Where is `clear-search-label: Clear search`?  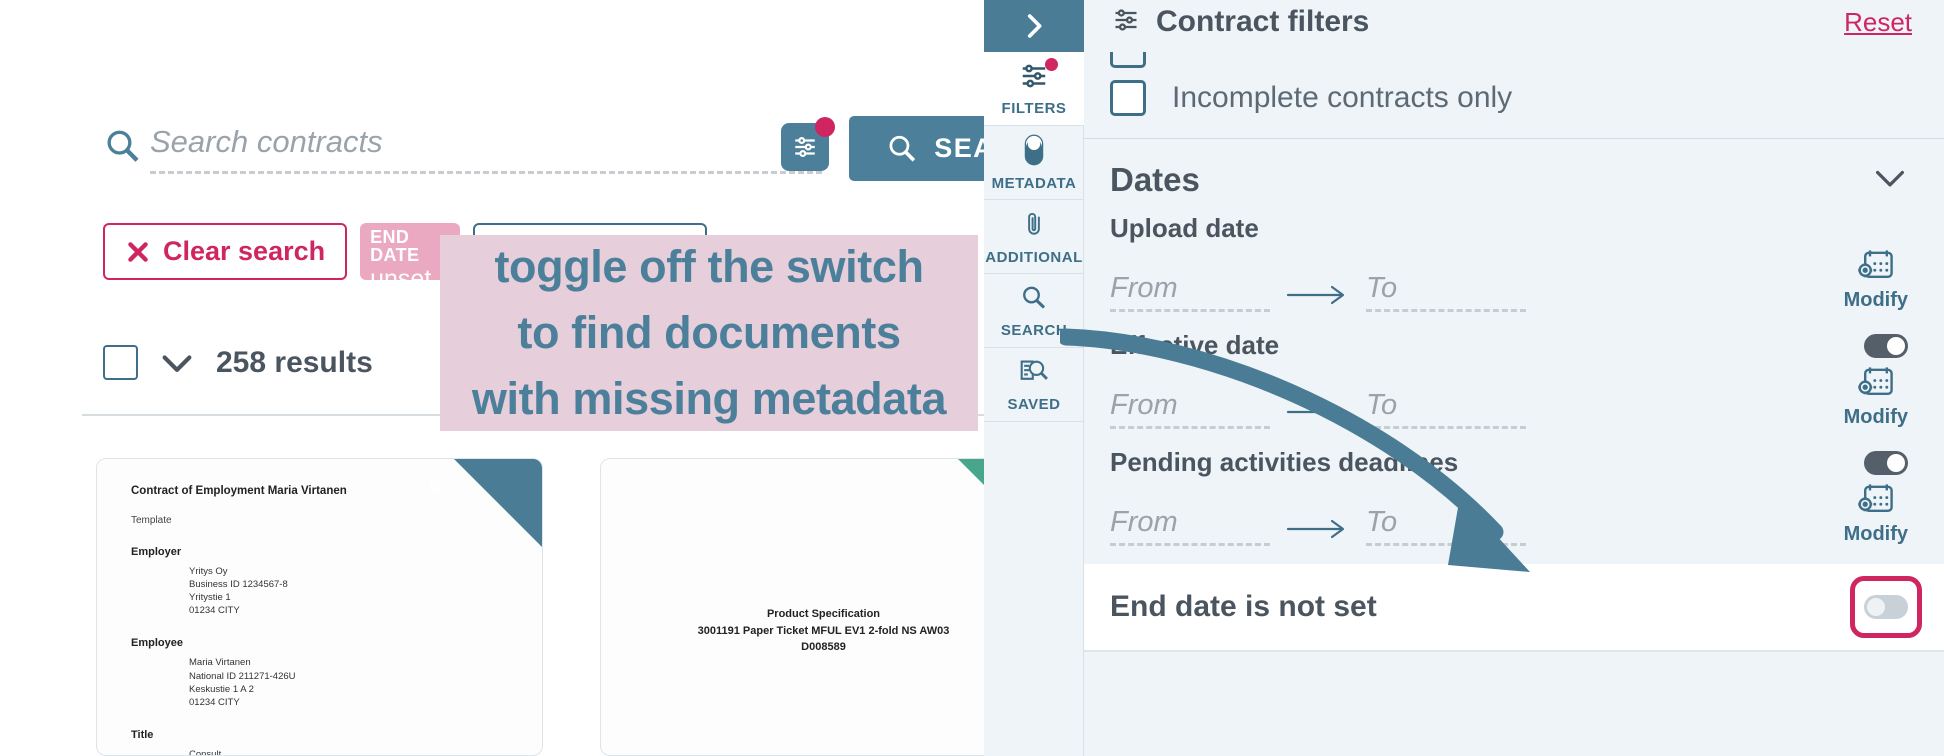
clear-search-label: Clear search is located at coordinates (244, 251).